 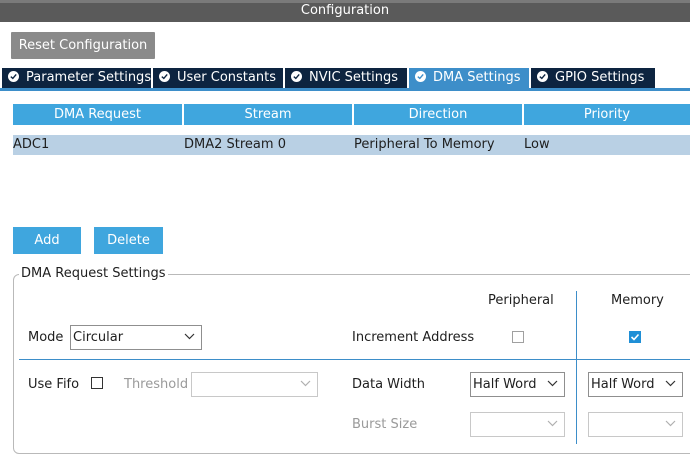 What do you see at coordinates (254, 384) in the screenshot?
I see `threshold-select` at bounding box center [254, 384].